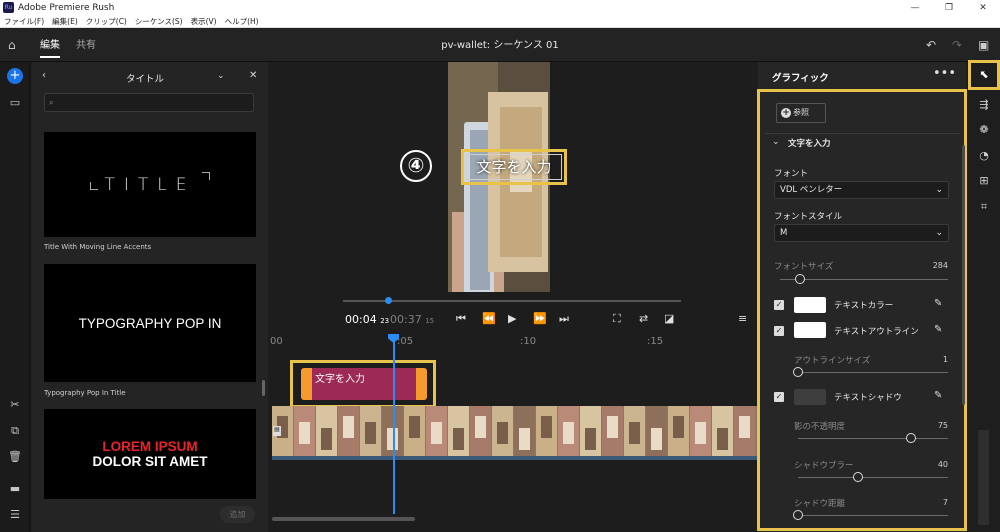 This screenshot has width=1000, height=532. Describe the element at coordinates (810, 330) in the screenshot. I see `text-outline-swatch` at that location.